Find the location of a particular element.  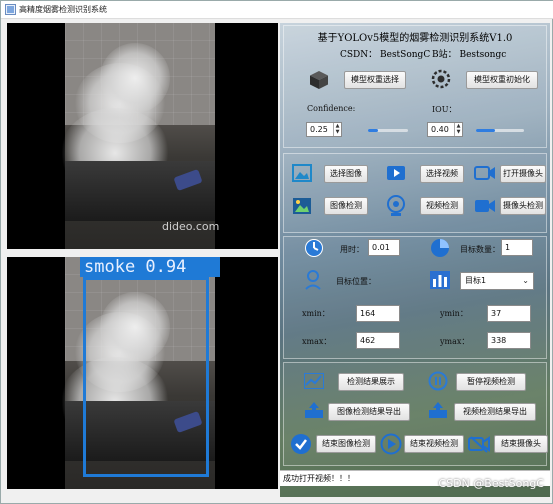

ymax-label: ymax： is located at coordinates (455, 341).